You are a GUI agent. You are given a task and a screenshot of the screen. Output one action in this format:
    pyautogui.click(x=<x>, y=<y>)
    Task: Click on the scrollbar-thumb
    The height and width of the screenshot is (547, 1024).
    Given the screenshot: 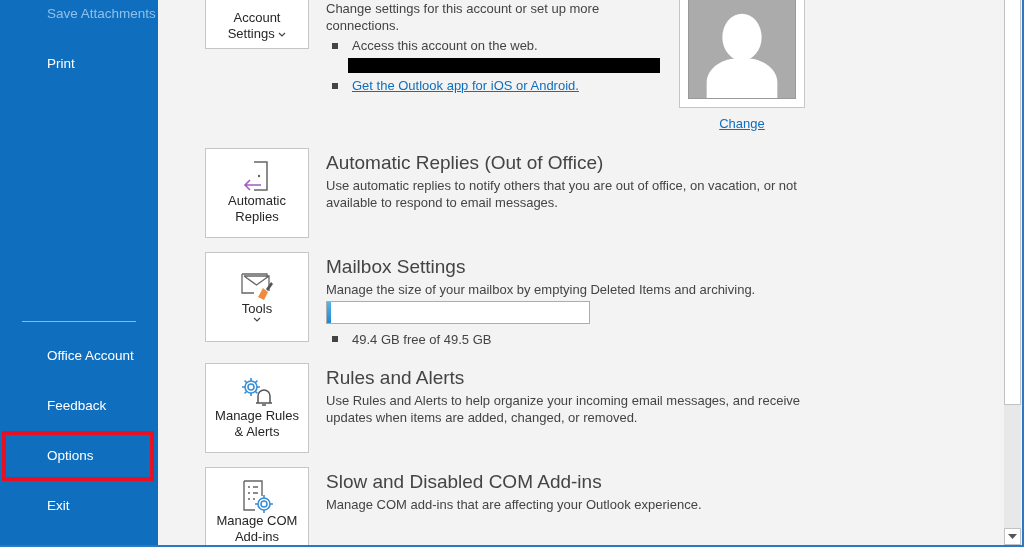 What is the action you would take?
    pyautogui.click(x=1012, y=202)
    